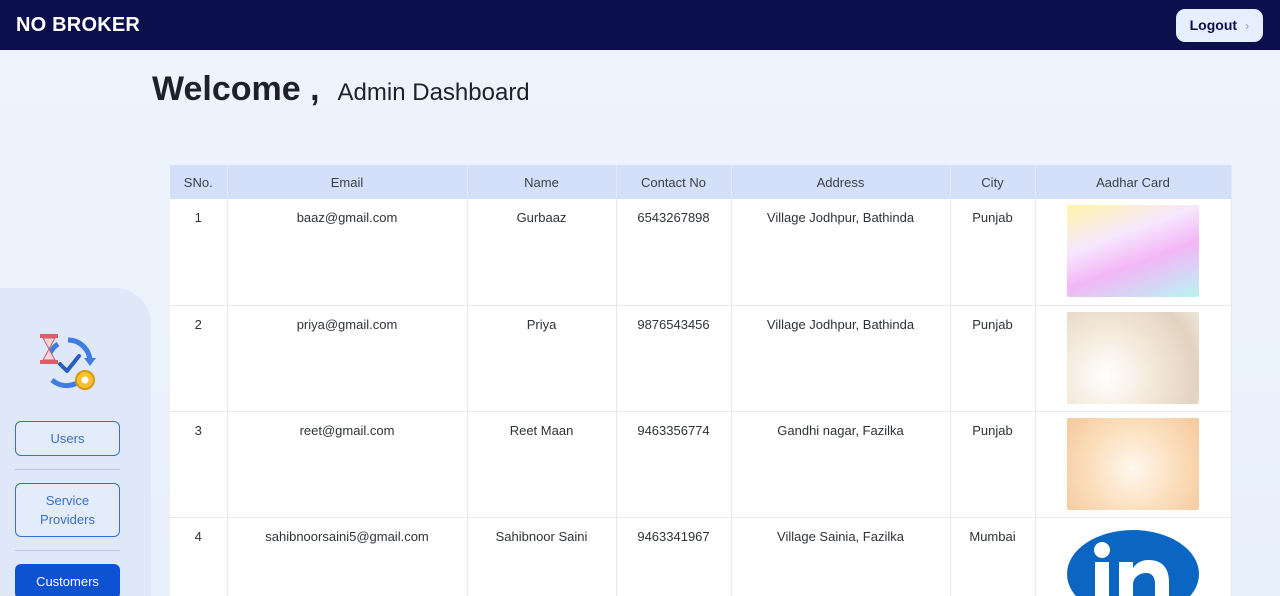  Describe the element at coordinates (841, 182) in the screenshot. I see `column-header-address: Address` at that location.